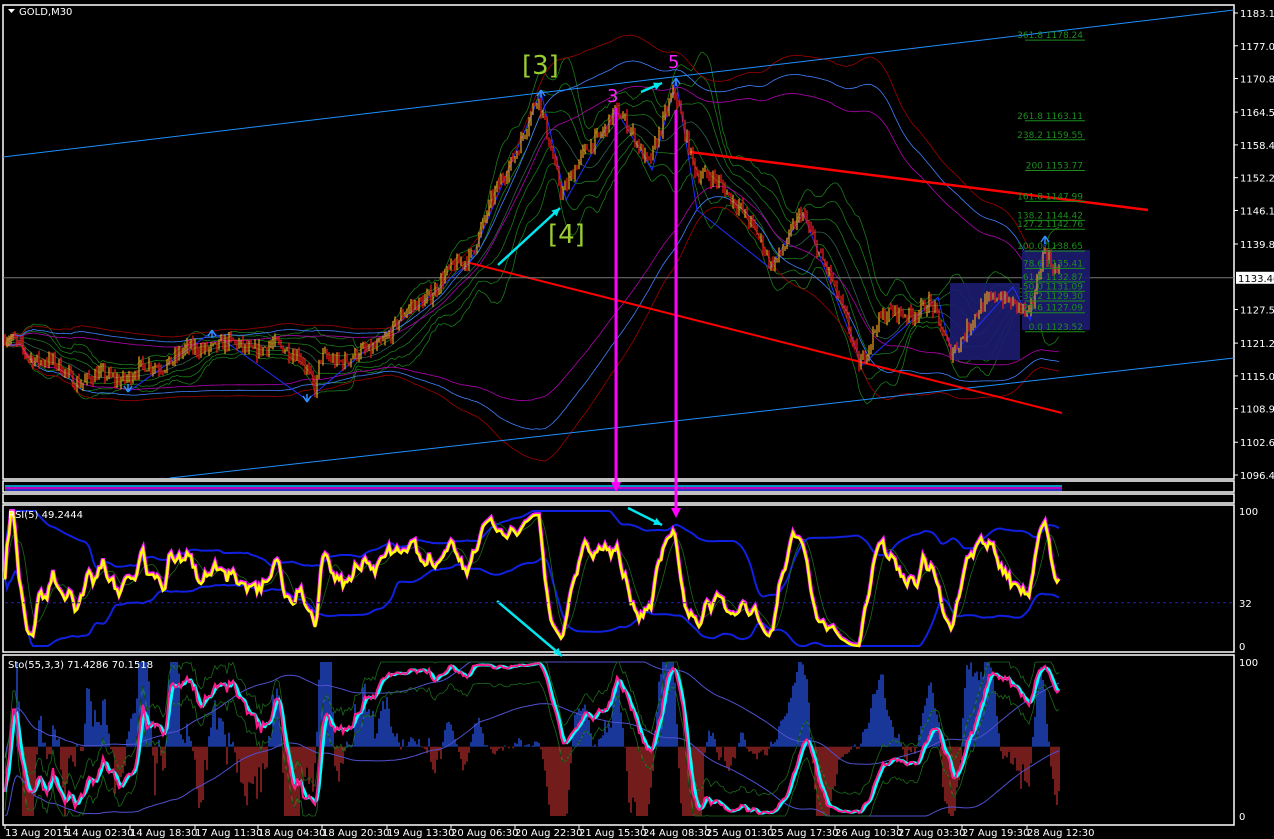 The image size is (1274, 839). I want to click on time-tick-label: 19 Aug 13:30, so click(420, 833).